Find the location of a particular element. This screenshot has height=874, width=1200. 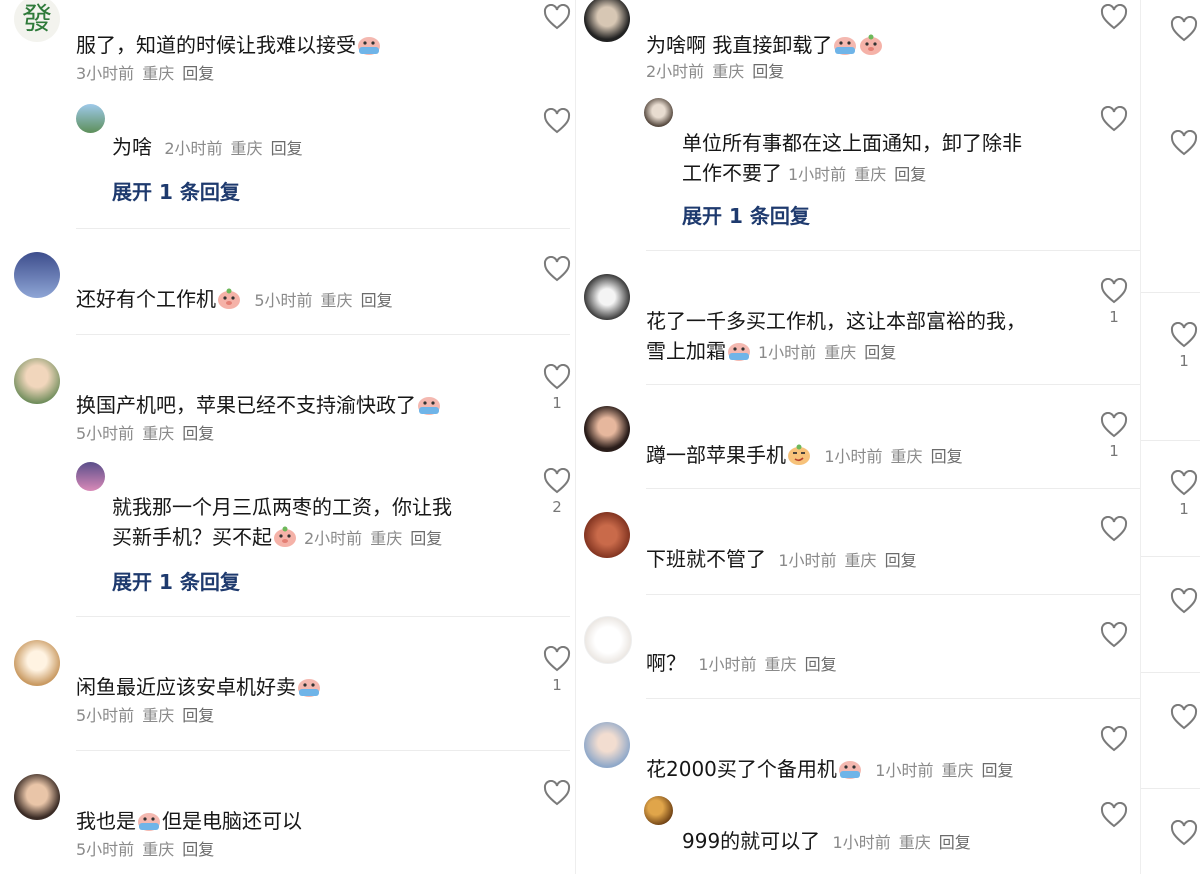

like-count: 2 is located at coordinates (557, 507).